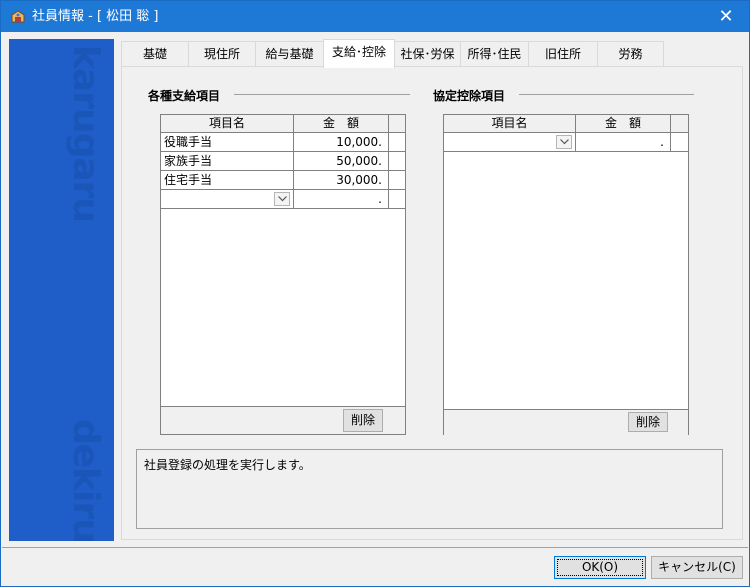  What do you see at coordinates (95, 16) in the screenshot?
I see `window-title: 社員情報 - [ 松田 聡 ]` at bounding box center [95, 16].